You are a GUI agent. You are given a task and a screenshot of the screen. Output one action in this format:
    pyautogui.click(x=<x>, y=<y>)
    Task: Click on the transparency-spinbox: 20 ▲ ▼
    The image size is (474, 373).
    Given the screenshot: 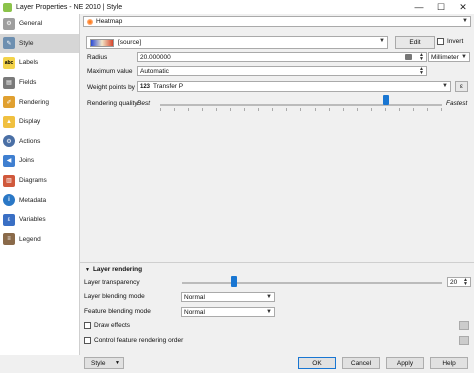 What is the action you would take?
    pyautogui.click(x=459, y=282)
    